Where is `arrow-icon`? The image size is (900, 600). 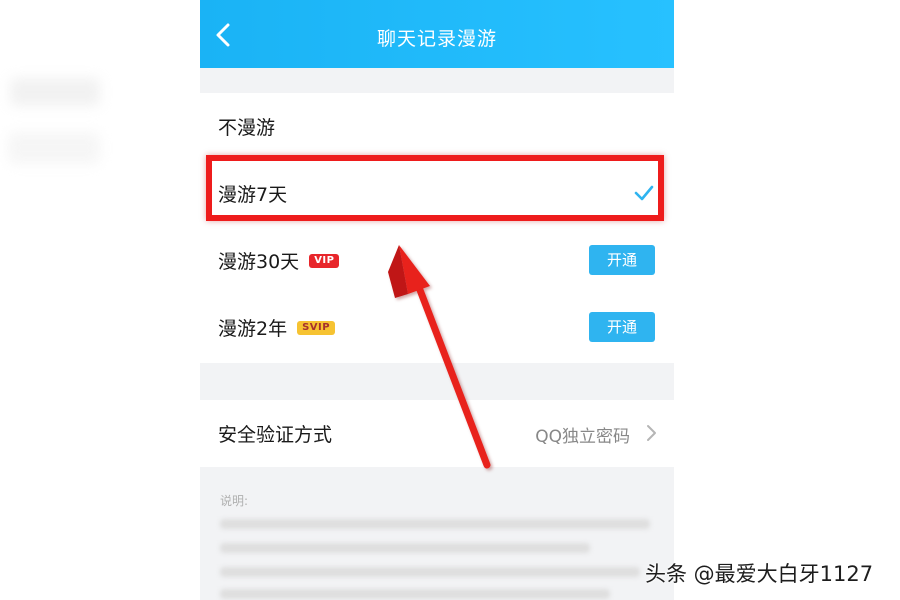 arrow-icon is located at coordinates (439, 357).